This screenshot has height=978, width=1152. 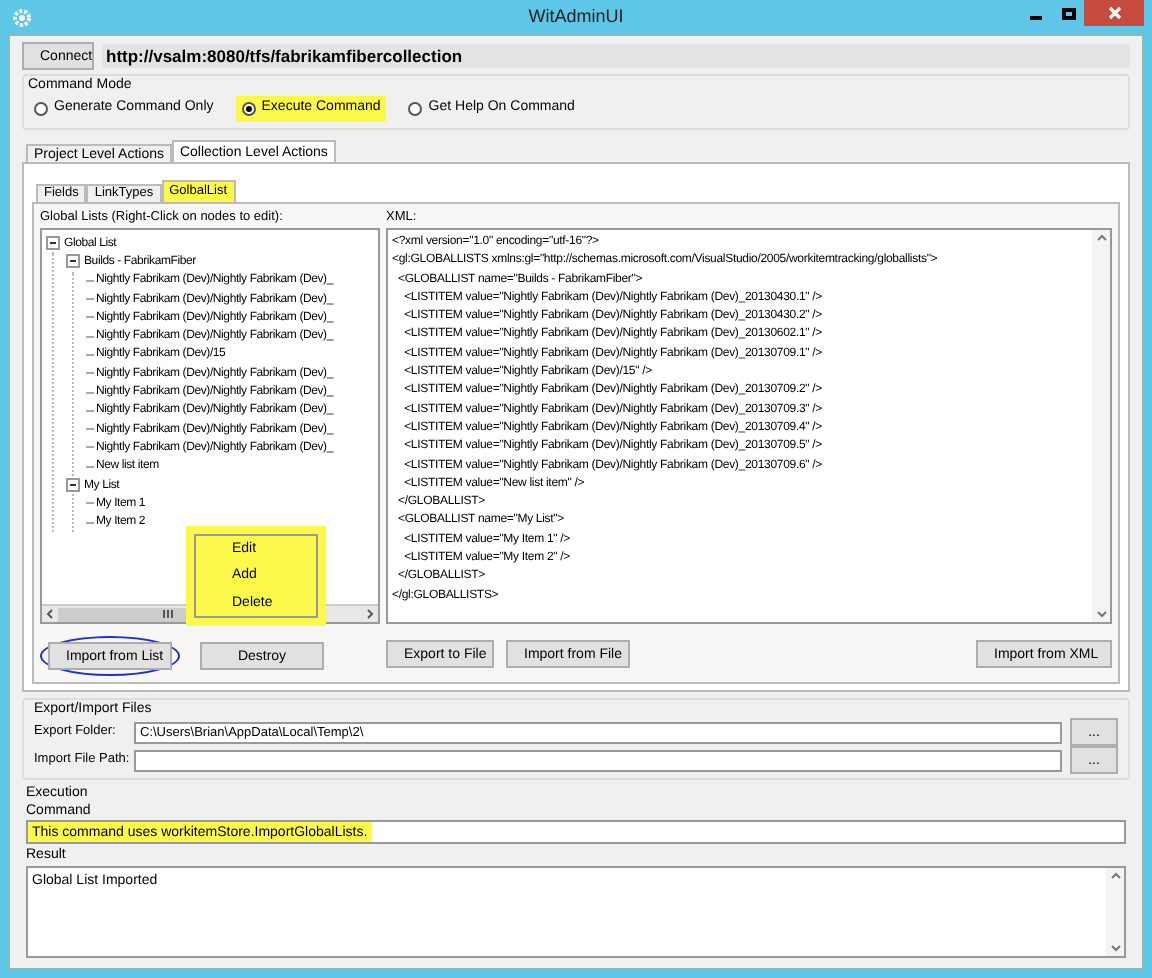 What do you see at coordinates (598, 760) in the screenshot?
I see `path-field` at bounding box center [598, 760].